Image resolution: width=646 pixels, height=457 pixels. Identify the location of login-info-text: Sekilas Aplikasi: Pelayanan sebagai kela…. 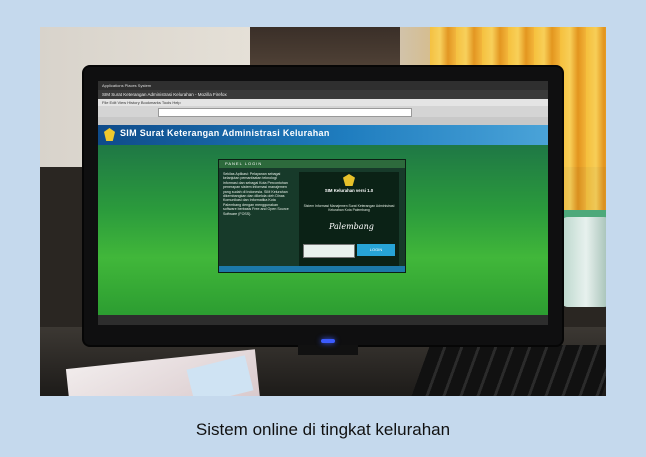
(256, 194).